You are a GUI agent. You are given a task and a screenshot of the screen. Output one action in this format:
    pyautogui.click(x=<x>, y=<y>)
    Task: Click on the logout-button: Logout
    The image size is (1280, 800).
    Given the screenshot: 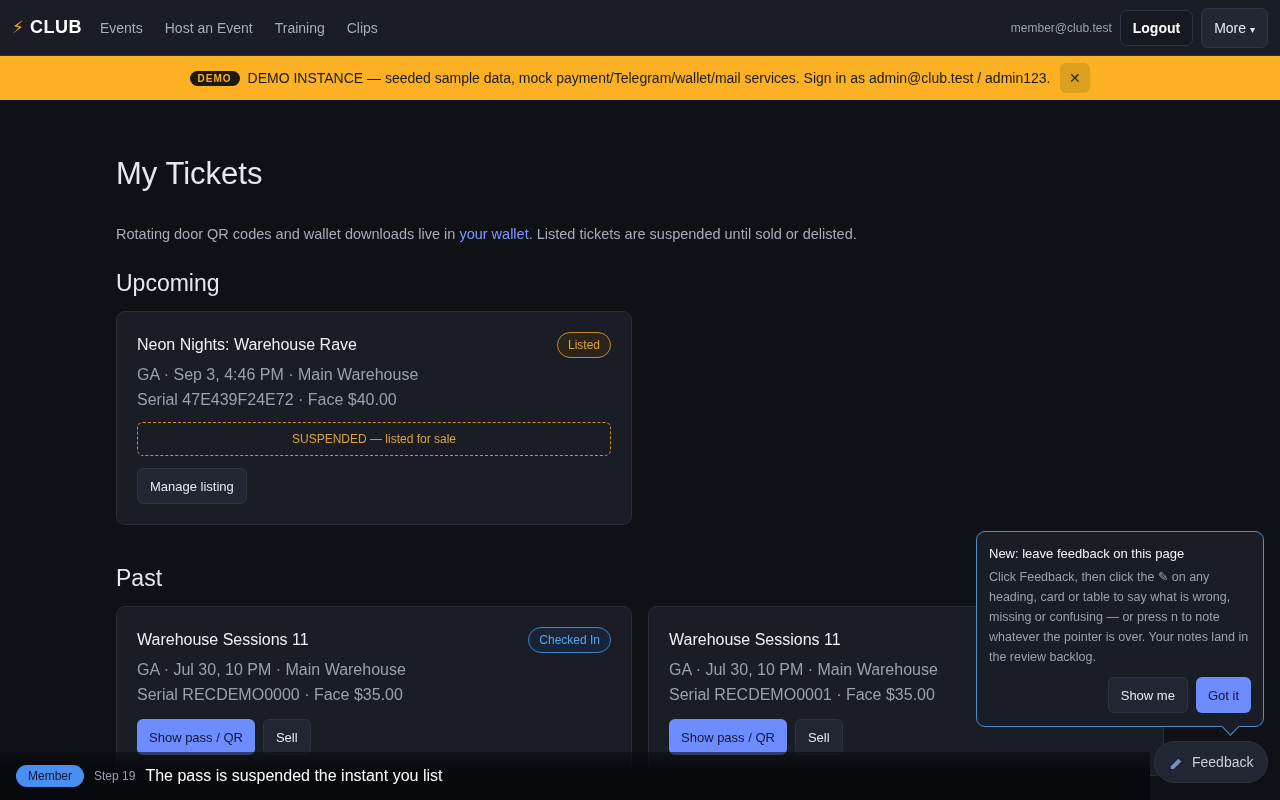 What is the action you would take?
    pyautogui.click(x=1156, y=27)
    